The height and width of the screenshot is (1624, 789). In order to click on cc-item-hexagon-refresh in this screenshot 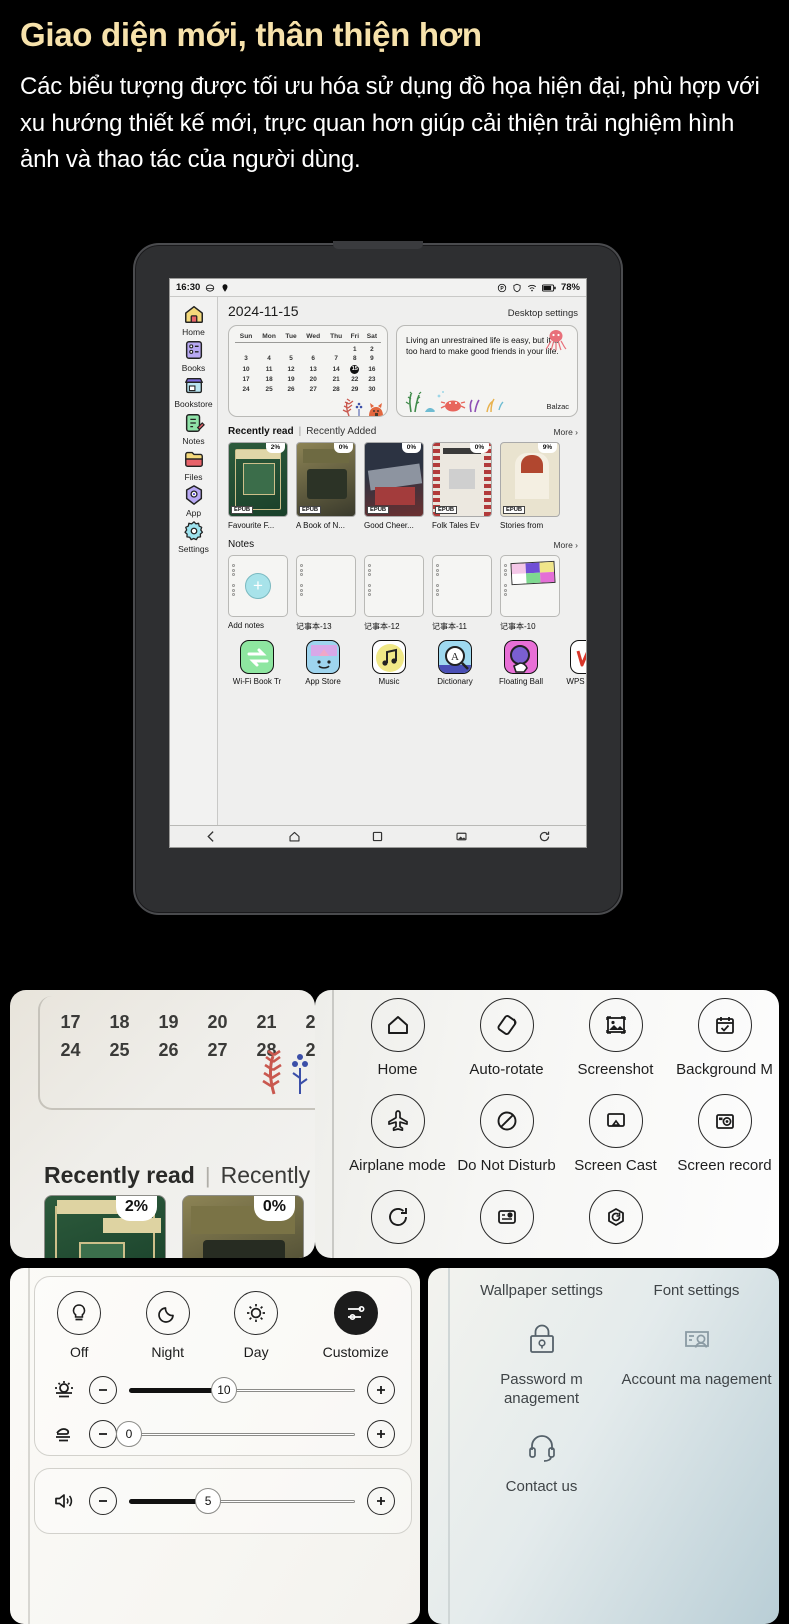, I will do `click(615, 1221)`.